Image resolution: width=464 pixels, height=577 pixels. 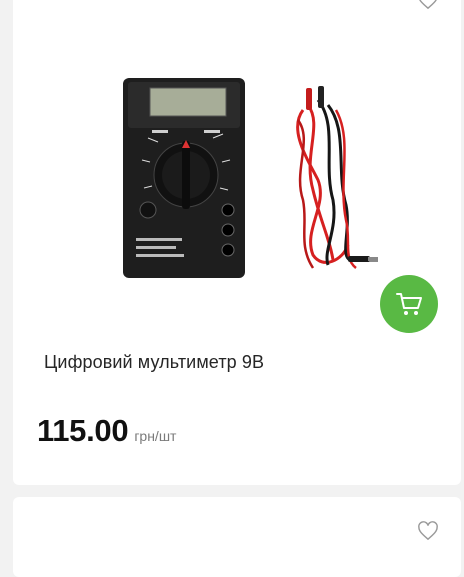 I want to click on product-card, so click(x=237, y=537).